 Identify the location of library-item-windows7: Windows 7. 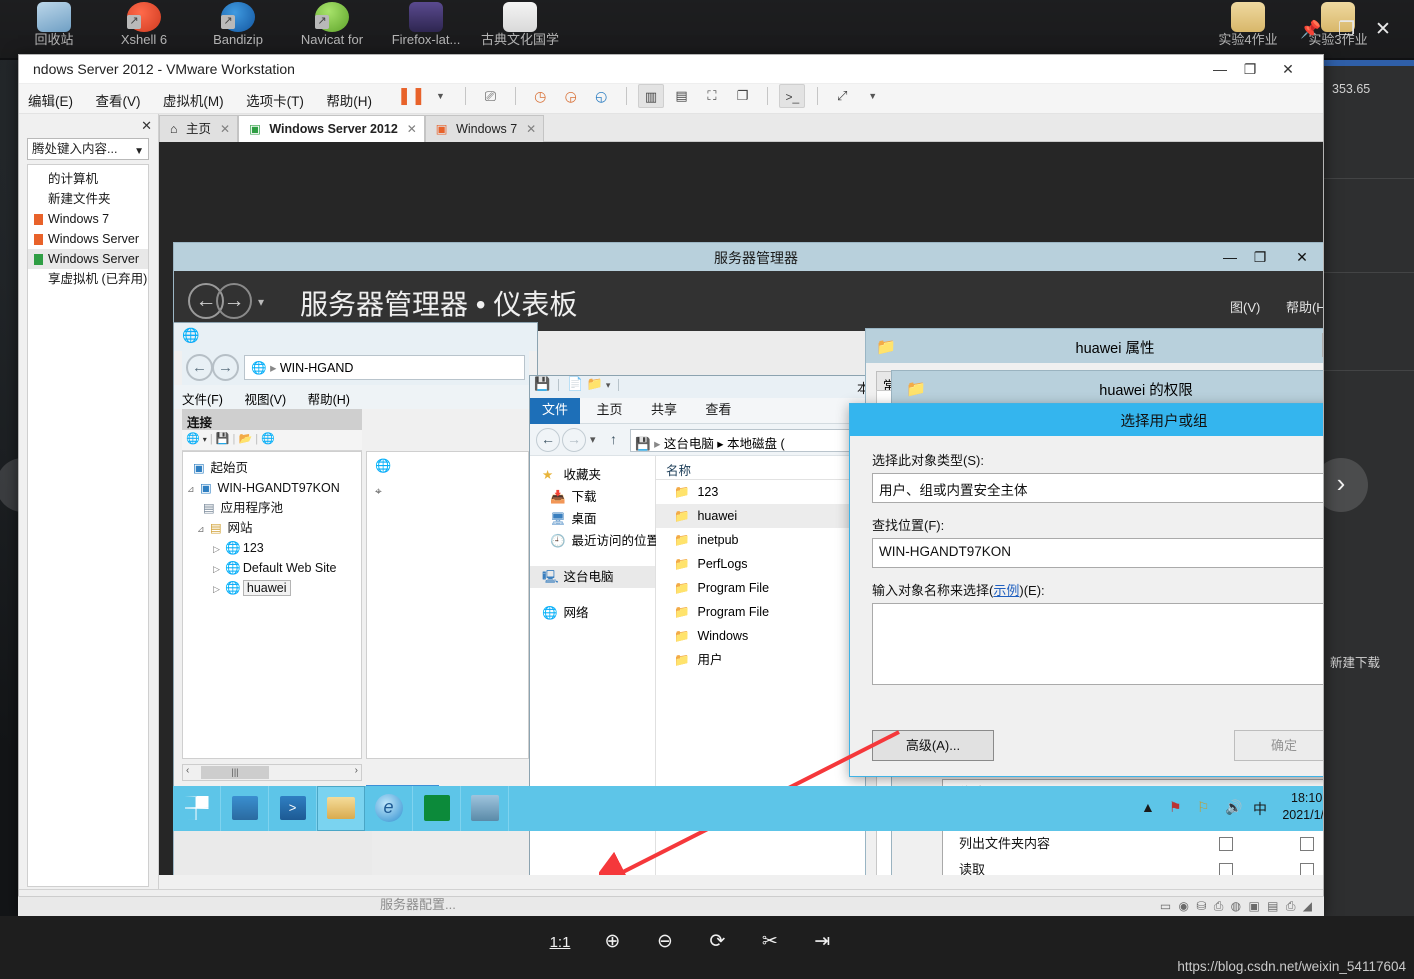
(88, 219).